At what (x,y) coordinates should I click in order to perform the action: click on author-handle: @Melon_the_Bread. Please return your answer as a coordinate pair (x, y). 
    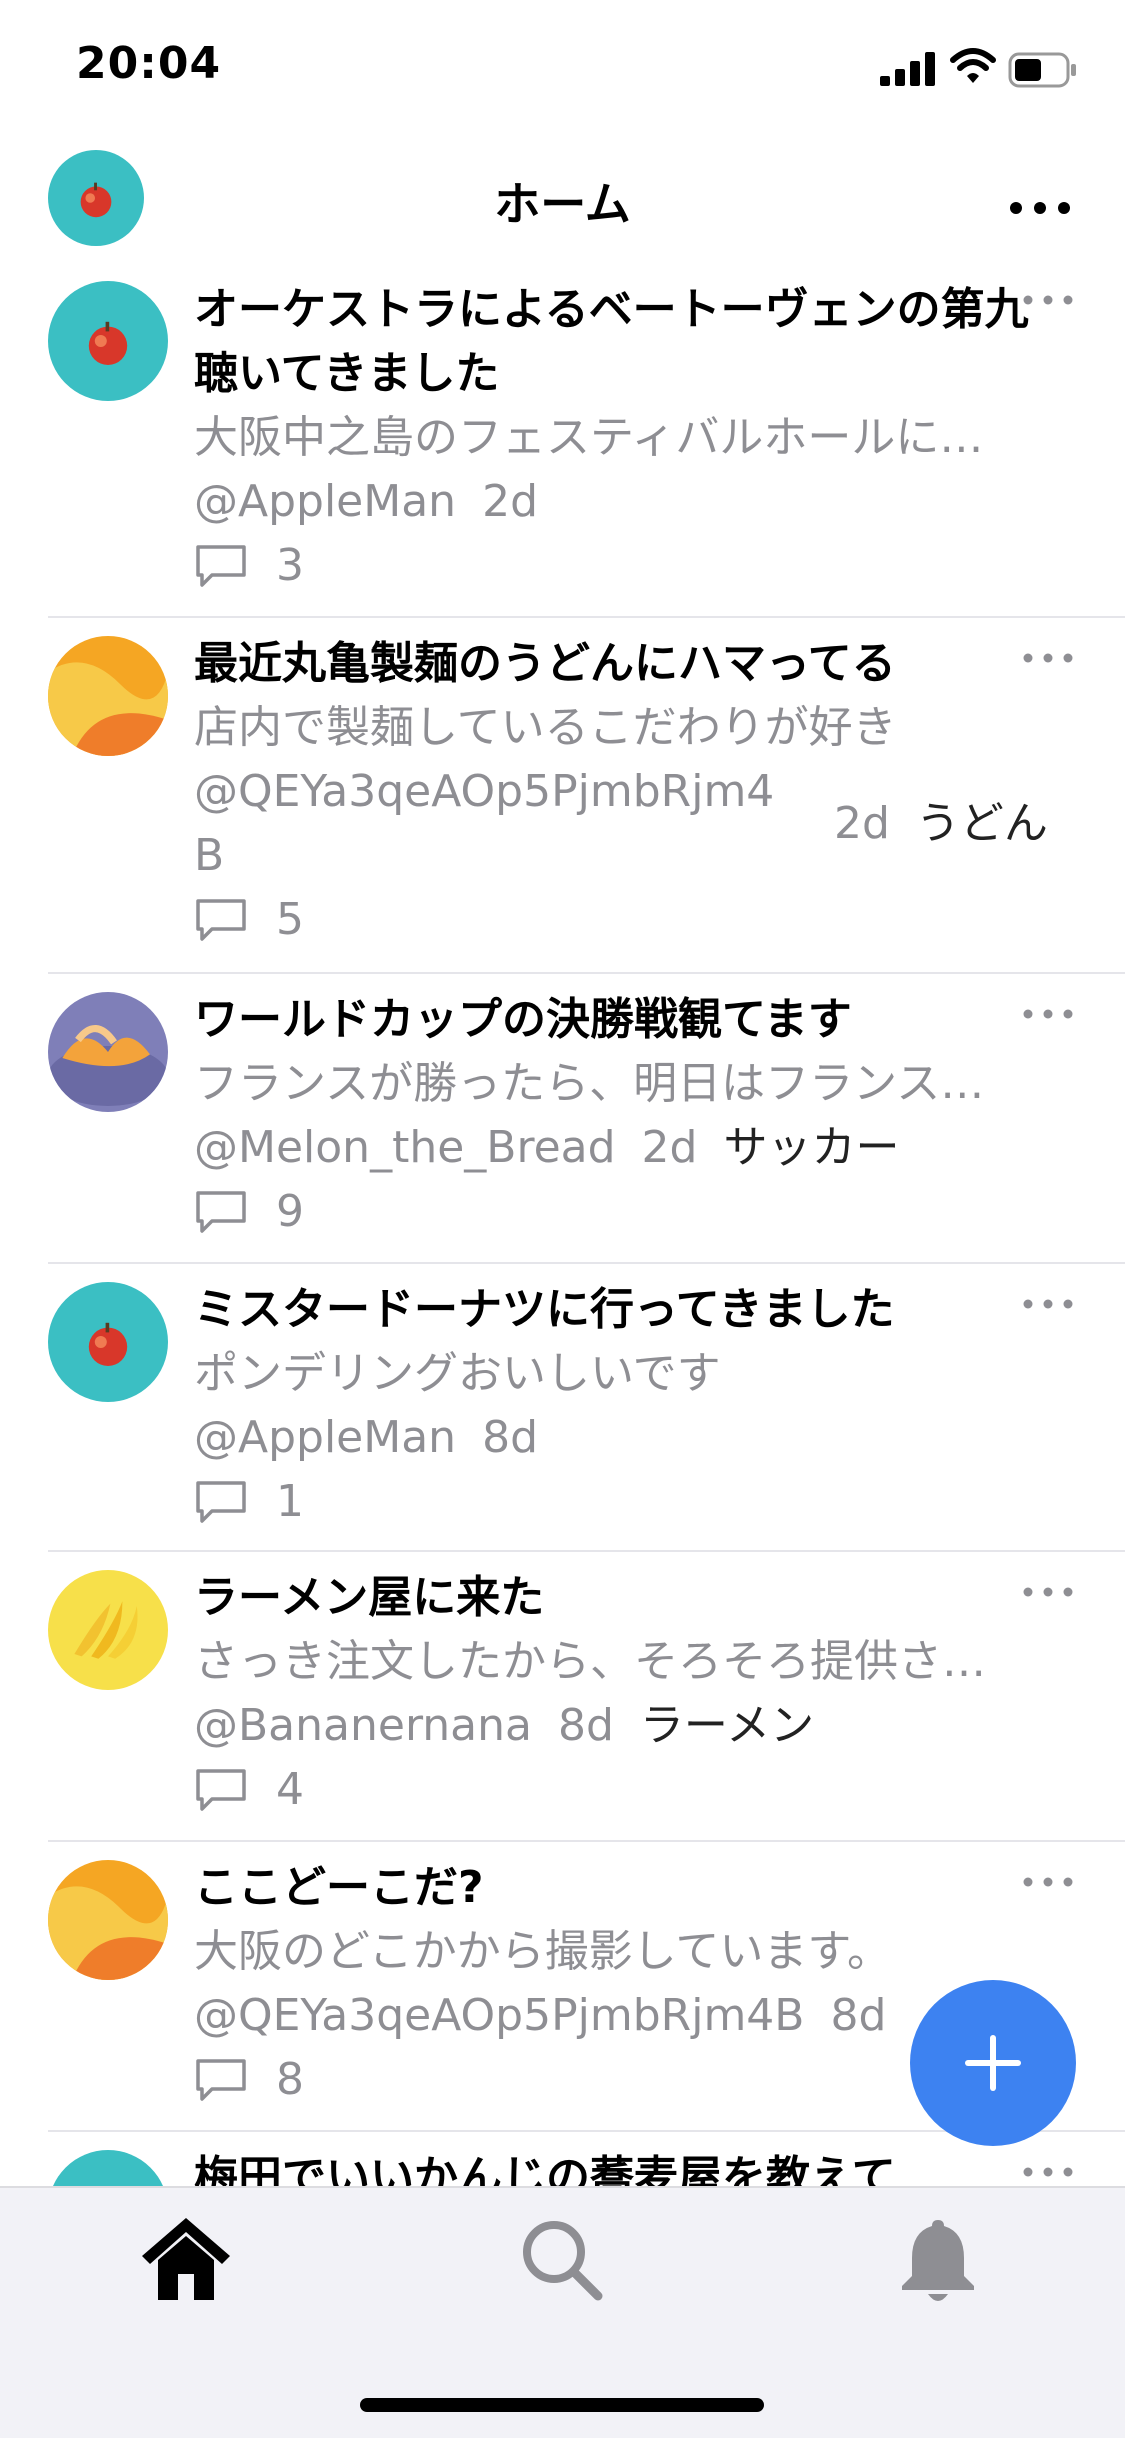
    Looking at the image, I should click on (405, 1147).